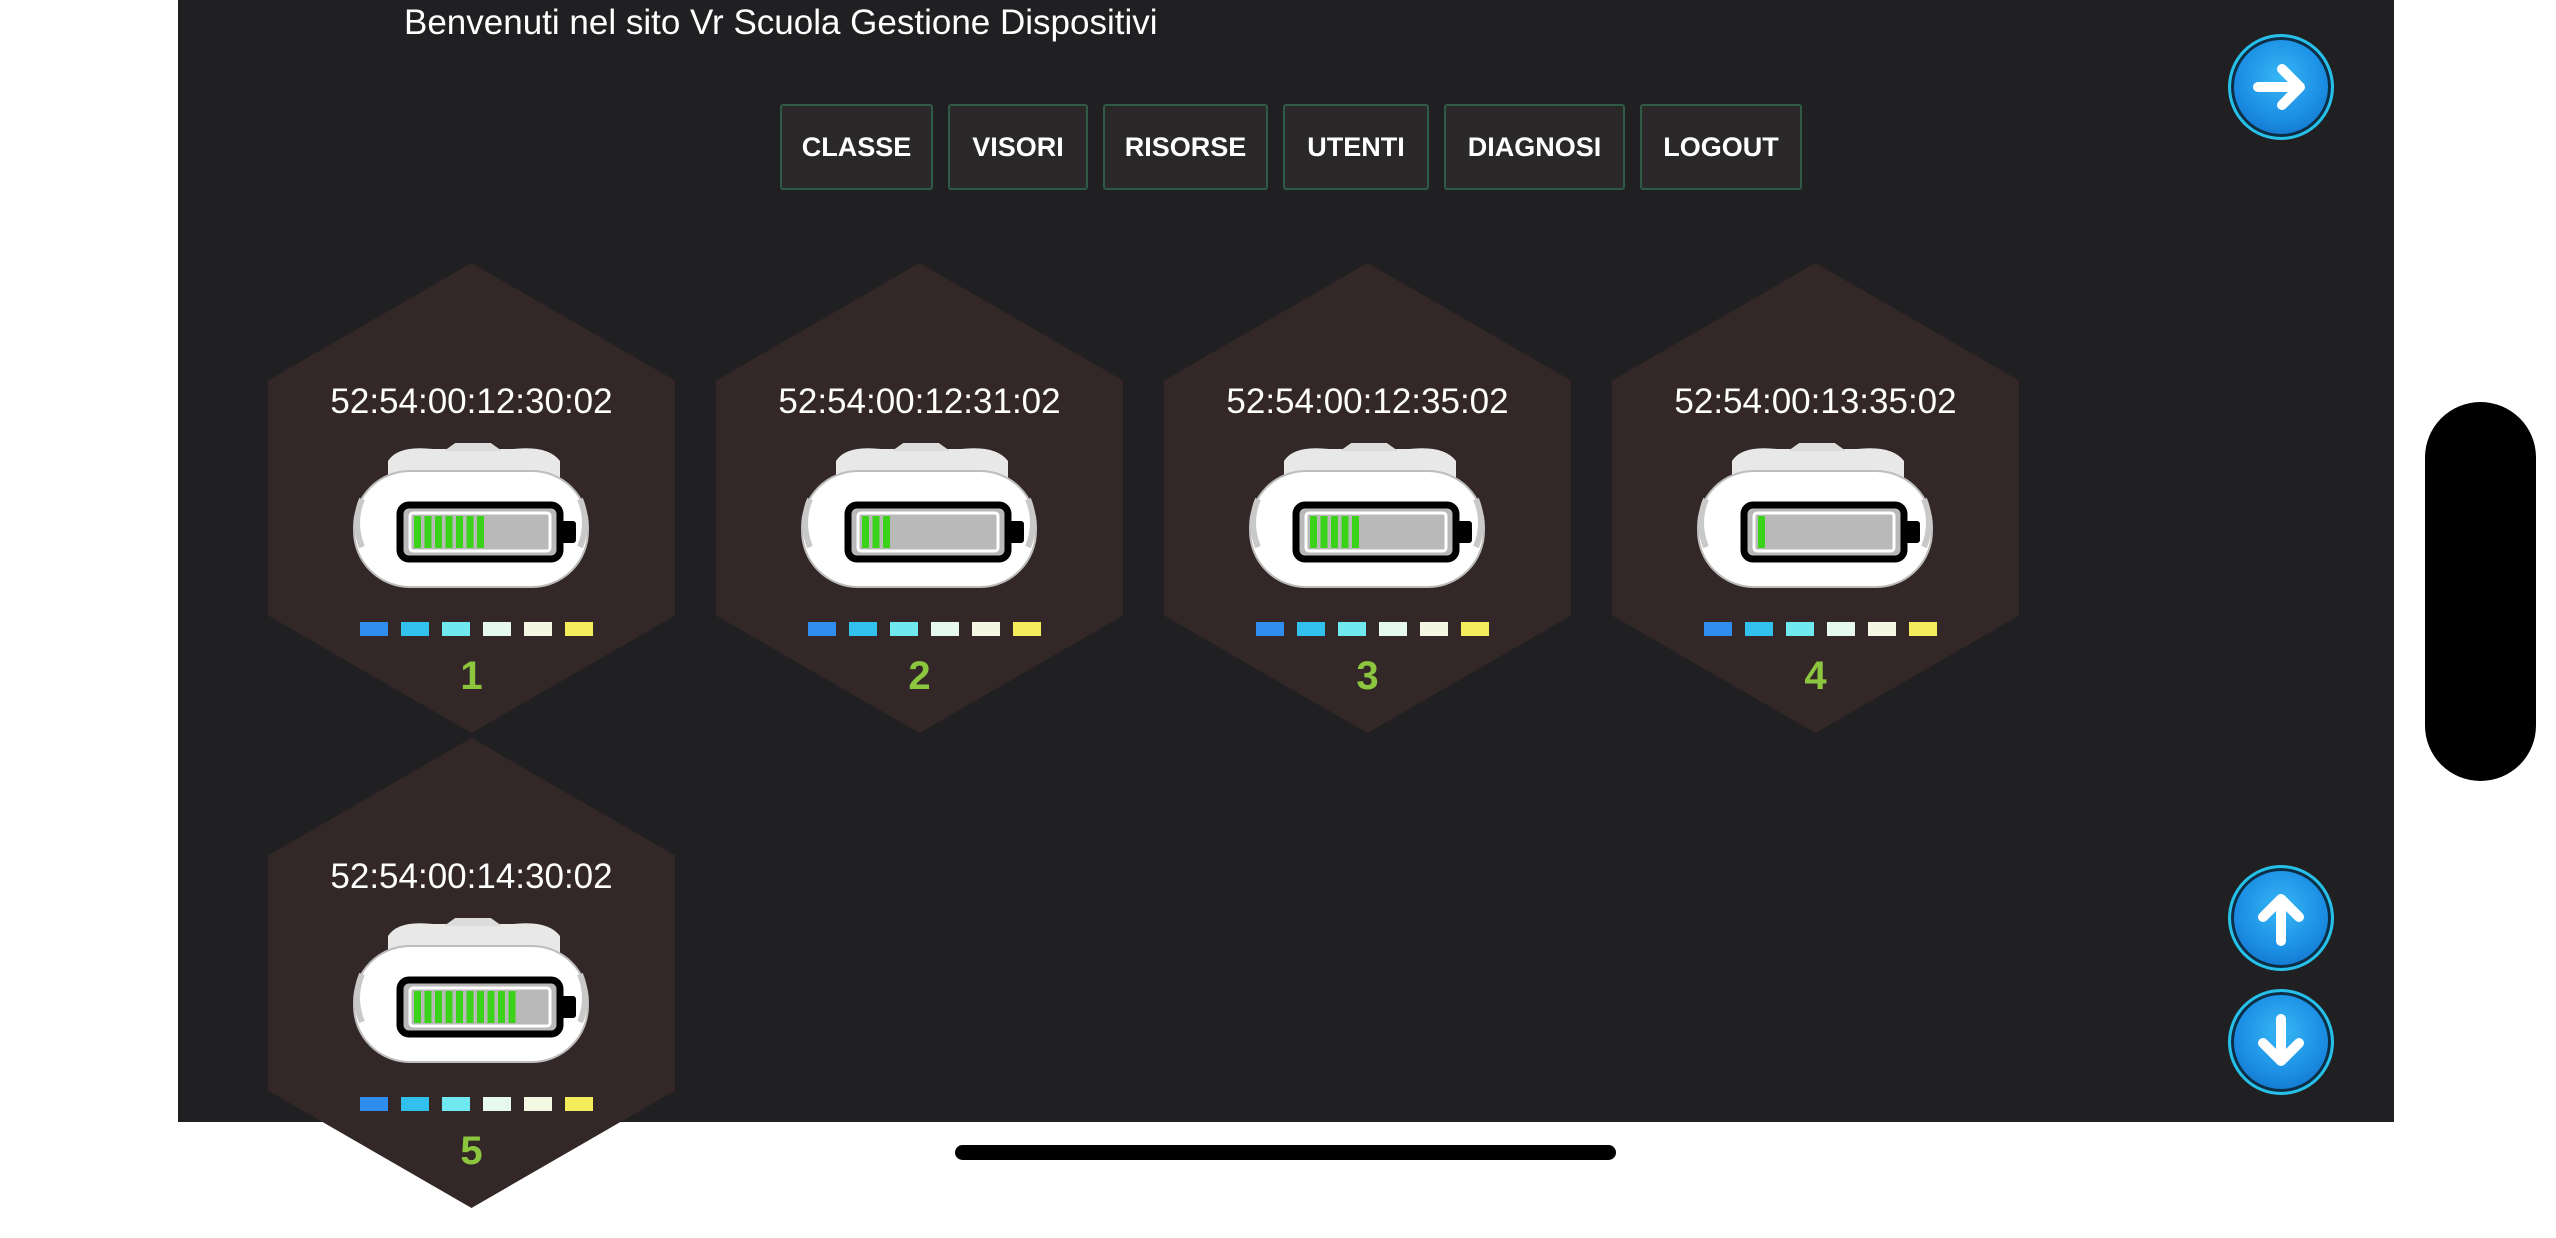 The height and width of the screenshot is (1238, 2556). I want to click on scroll-down-button, so click(2281, 1042).